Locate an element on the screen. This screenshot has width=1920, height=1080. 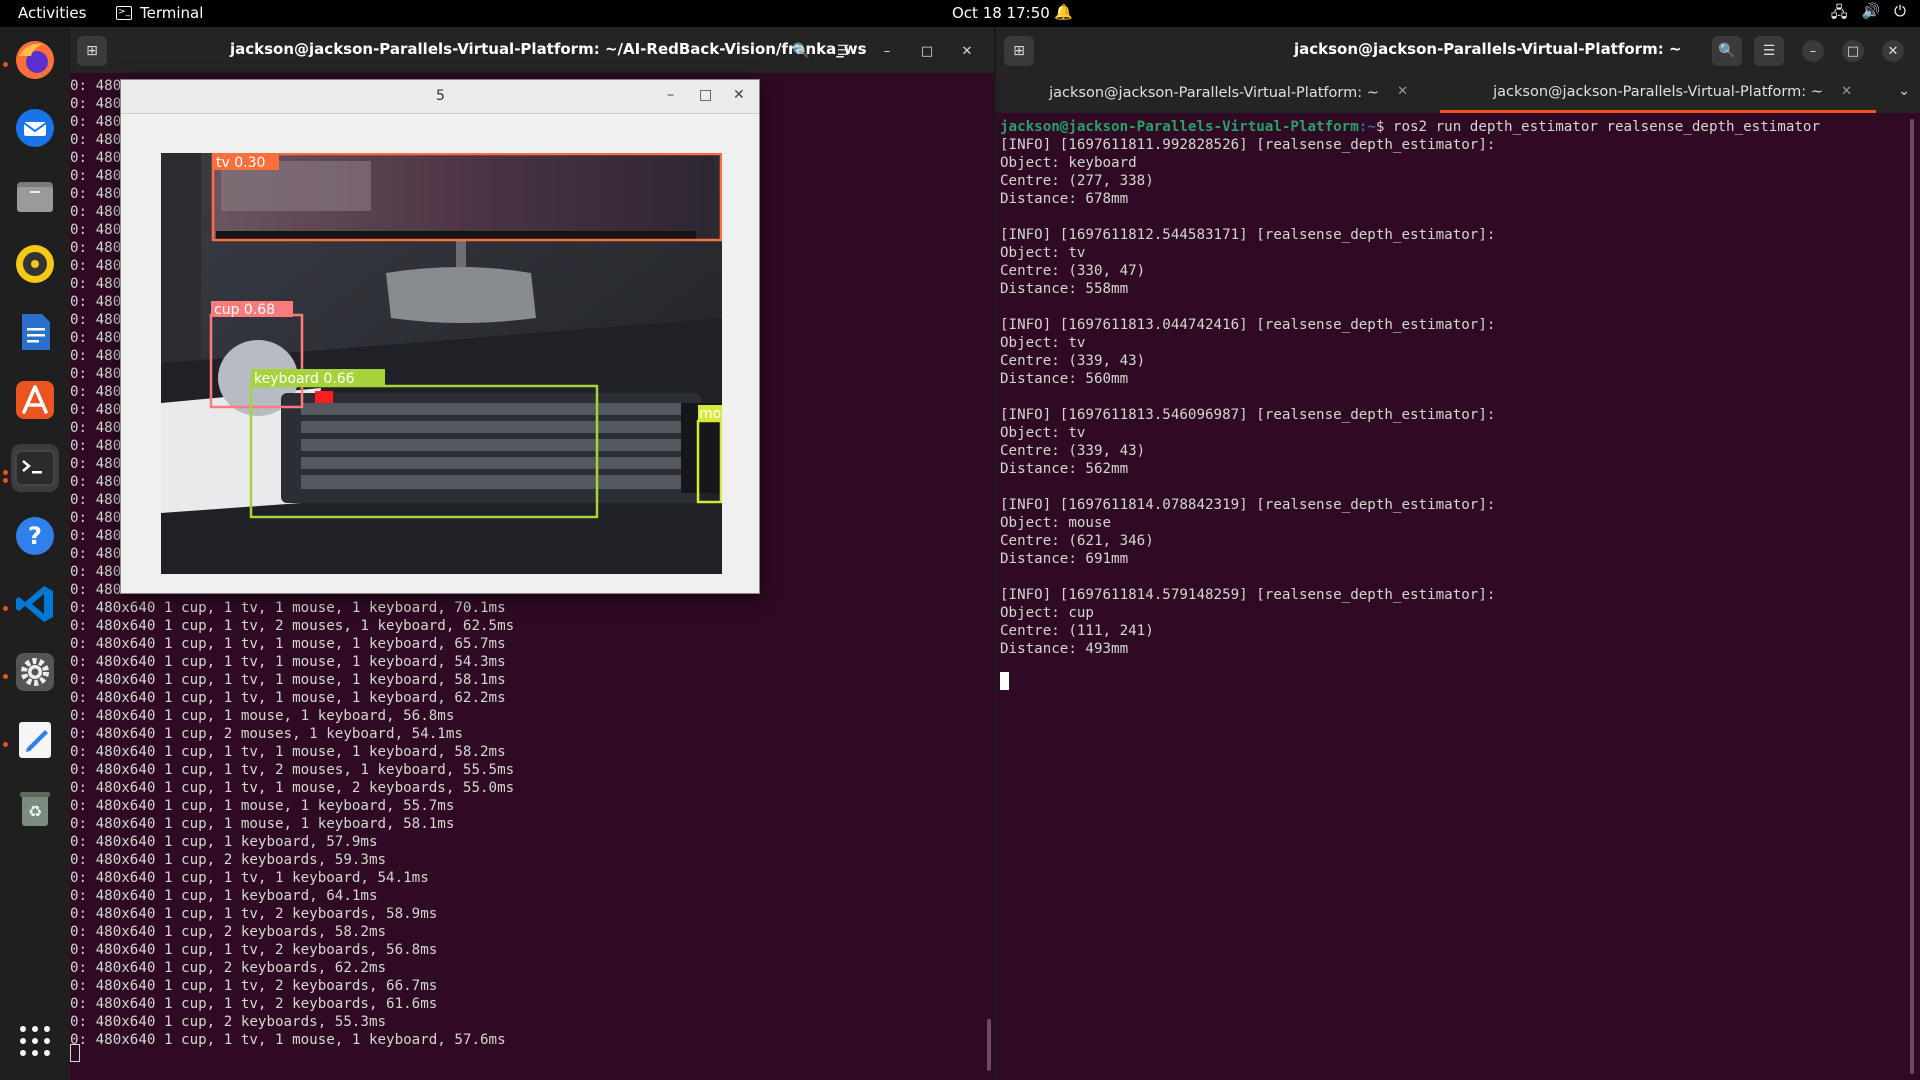
power-icon: ⏻ is located at coordinates (1900, 11).